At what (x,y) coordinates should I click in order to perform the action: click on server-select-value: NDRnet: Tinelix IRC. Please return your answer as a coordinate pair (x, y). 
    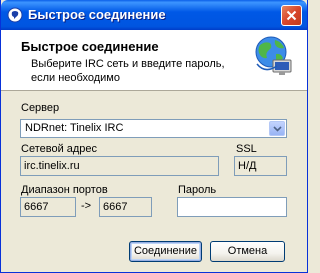
    Looking at the image, I should click on (74, 128).